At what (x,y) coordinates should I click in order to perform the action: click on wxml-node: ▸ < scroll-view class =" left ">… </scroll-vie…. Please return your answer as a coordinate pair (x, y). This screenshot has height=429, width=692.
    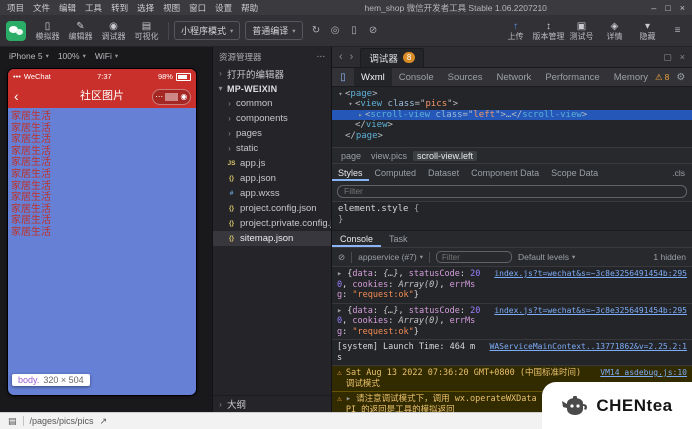
    Looking at the image, I should click on (512, 115).